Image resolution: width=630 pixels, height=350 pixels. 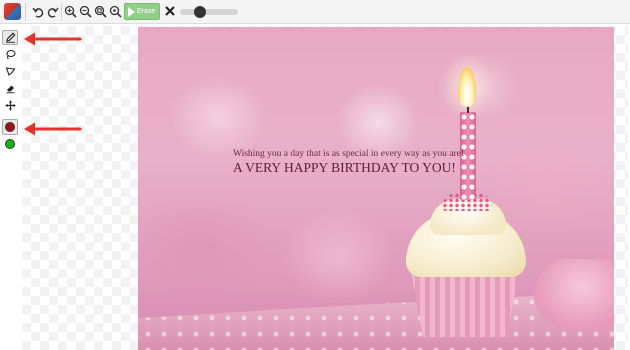 I want to click on lasso-icon, so click(x=10, y=54).